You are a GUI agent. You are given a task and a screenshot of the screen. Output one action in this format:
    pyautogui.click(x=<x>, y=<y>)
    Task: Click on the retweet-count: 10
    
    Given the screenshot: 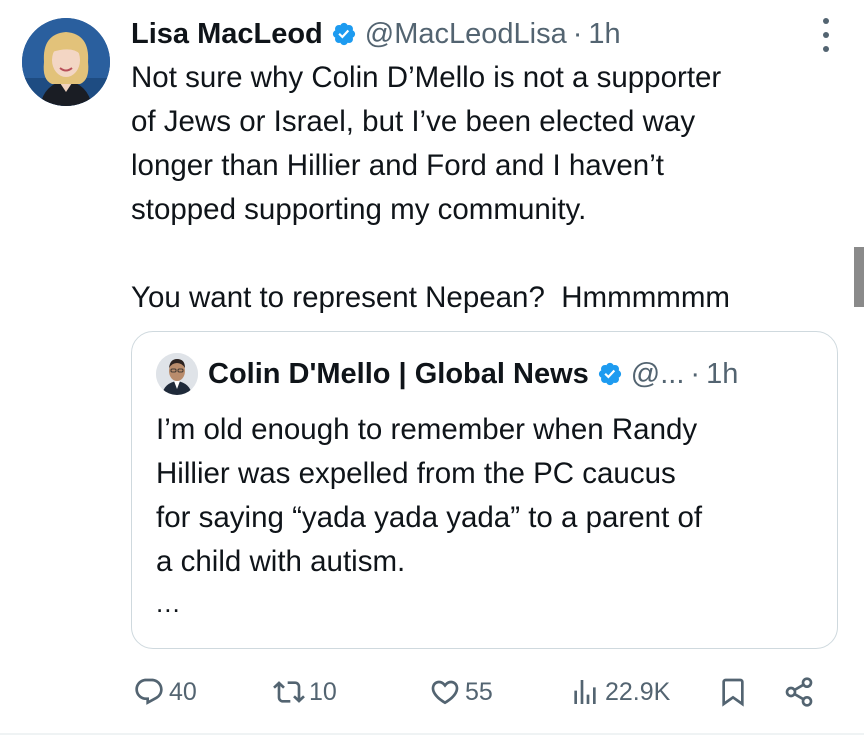 What is the action you would take?
    pyautogui.click(x=323, y=691)
    